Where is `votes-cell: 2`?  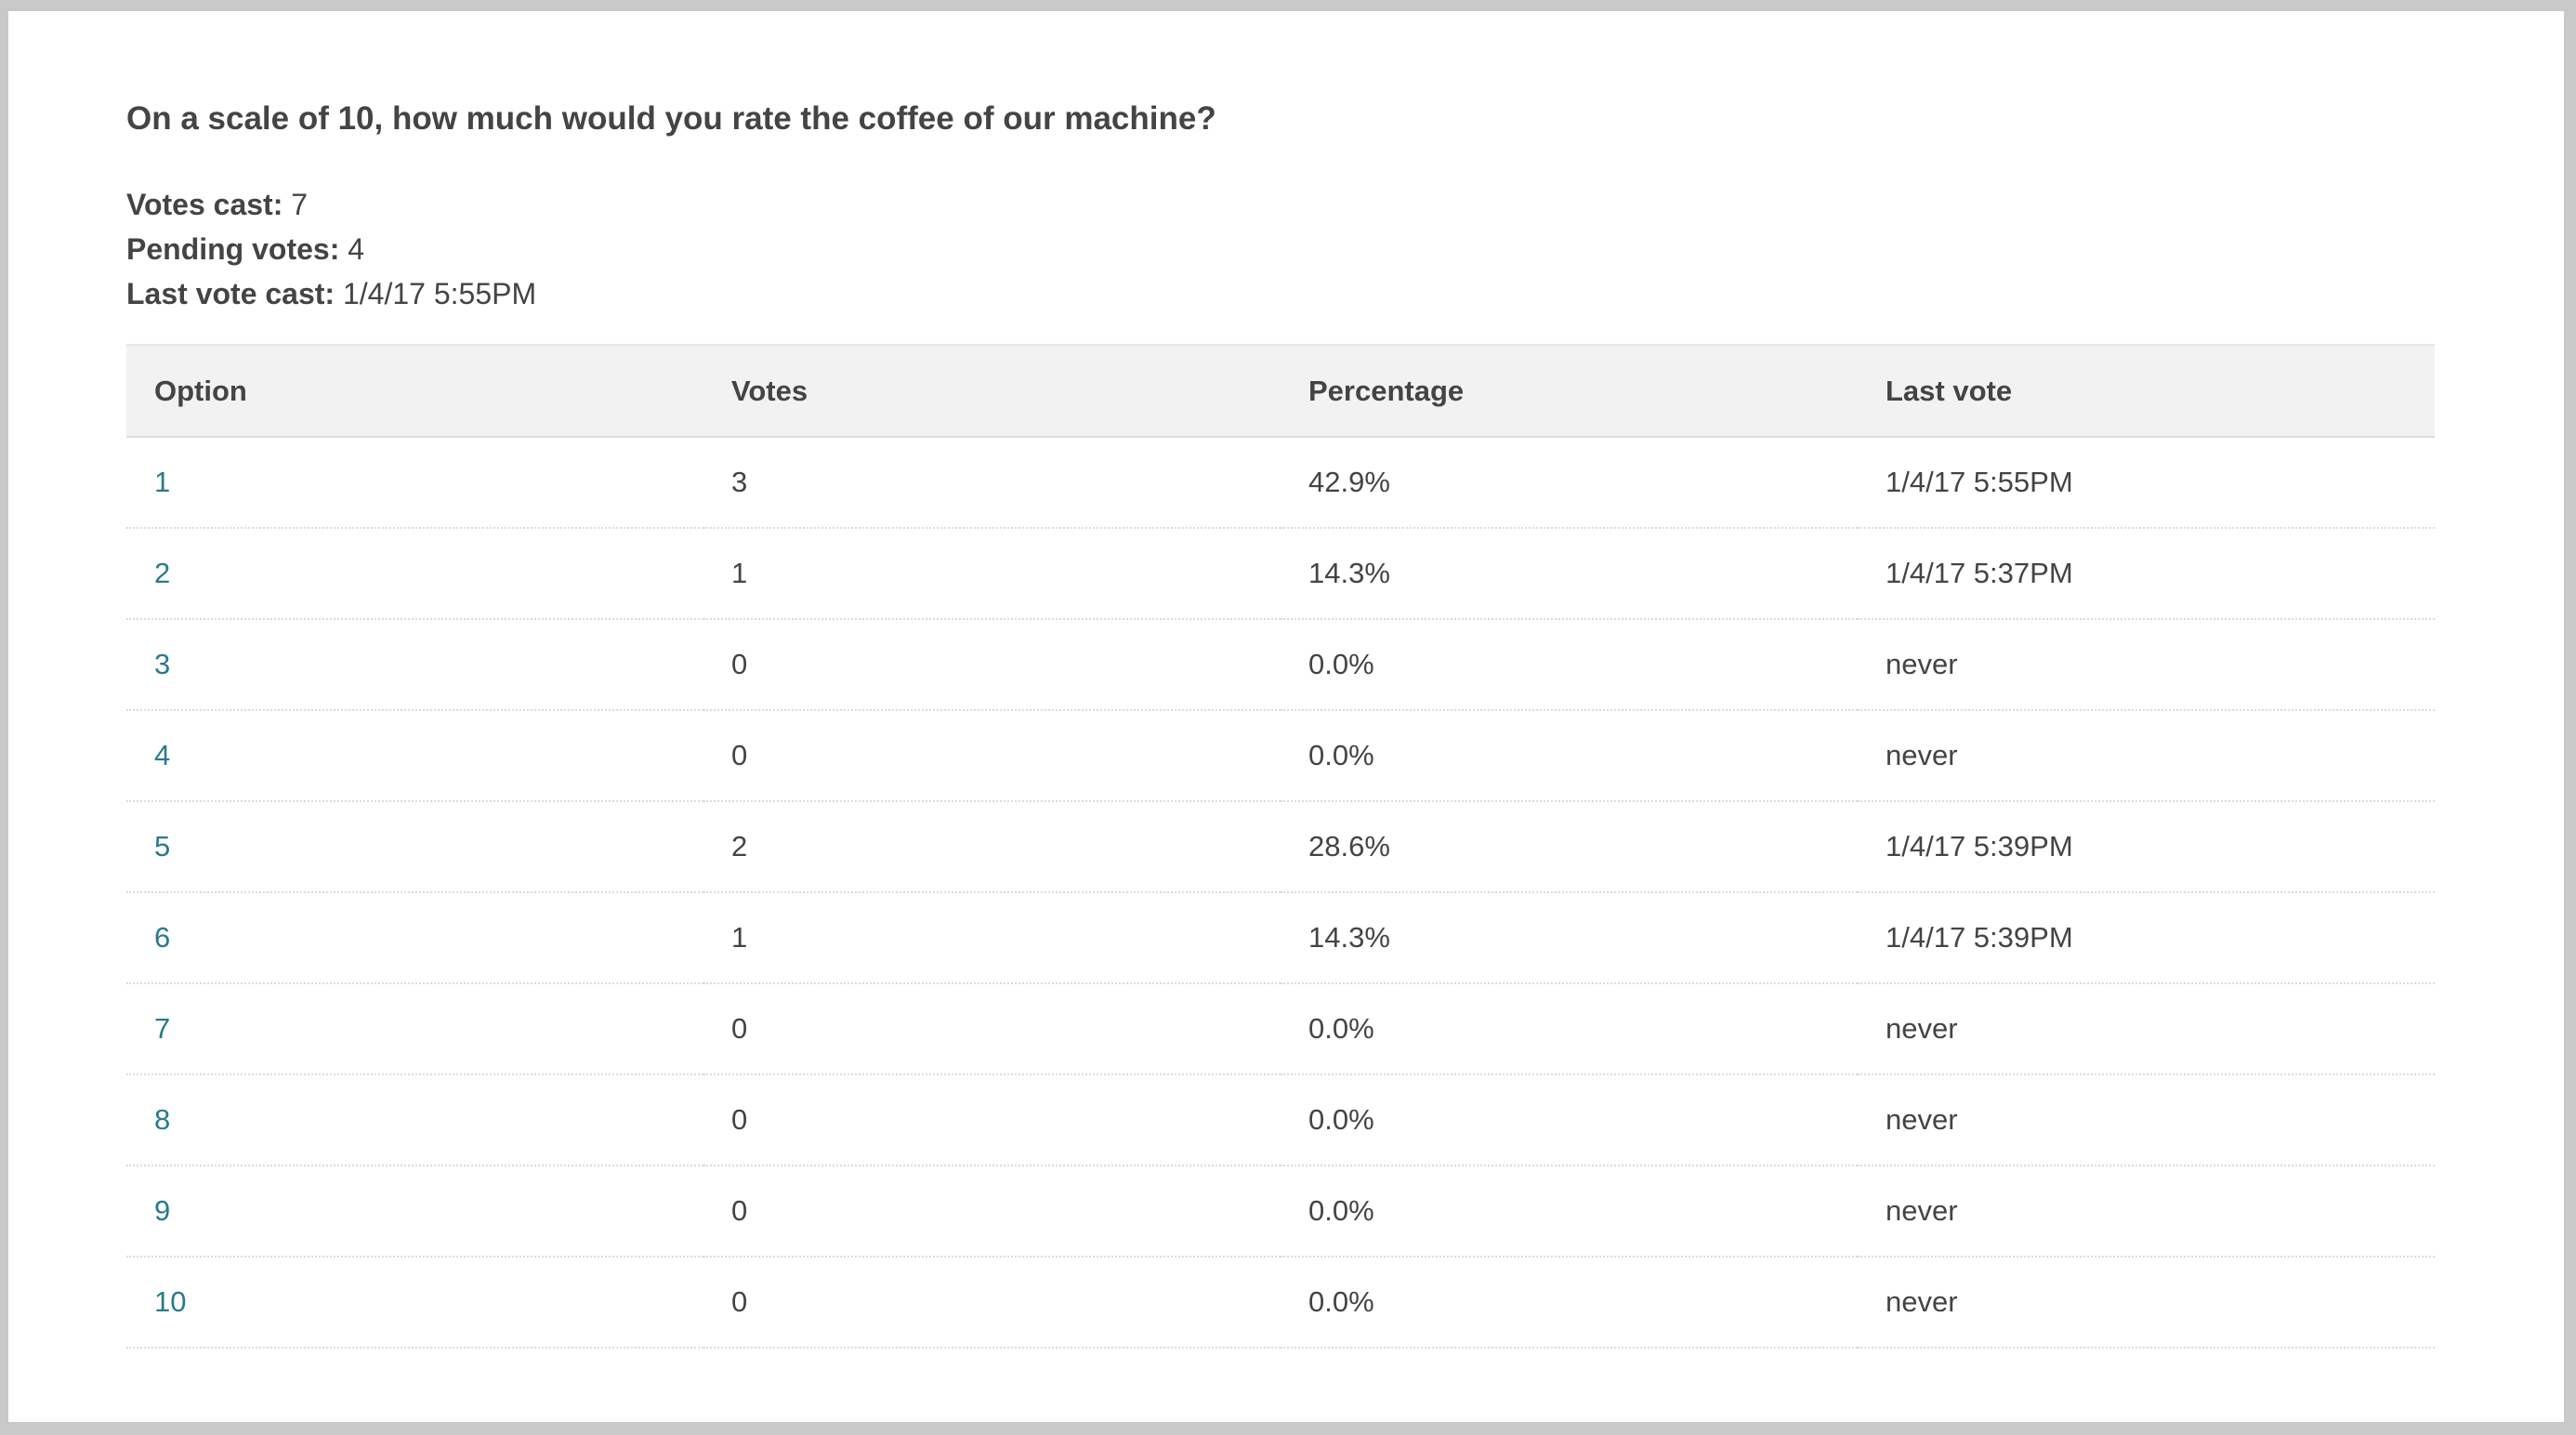 votes-cell: 2 is located at coordinates (992, 847).